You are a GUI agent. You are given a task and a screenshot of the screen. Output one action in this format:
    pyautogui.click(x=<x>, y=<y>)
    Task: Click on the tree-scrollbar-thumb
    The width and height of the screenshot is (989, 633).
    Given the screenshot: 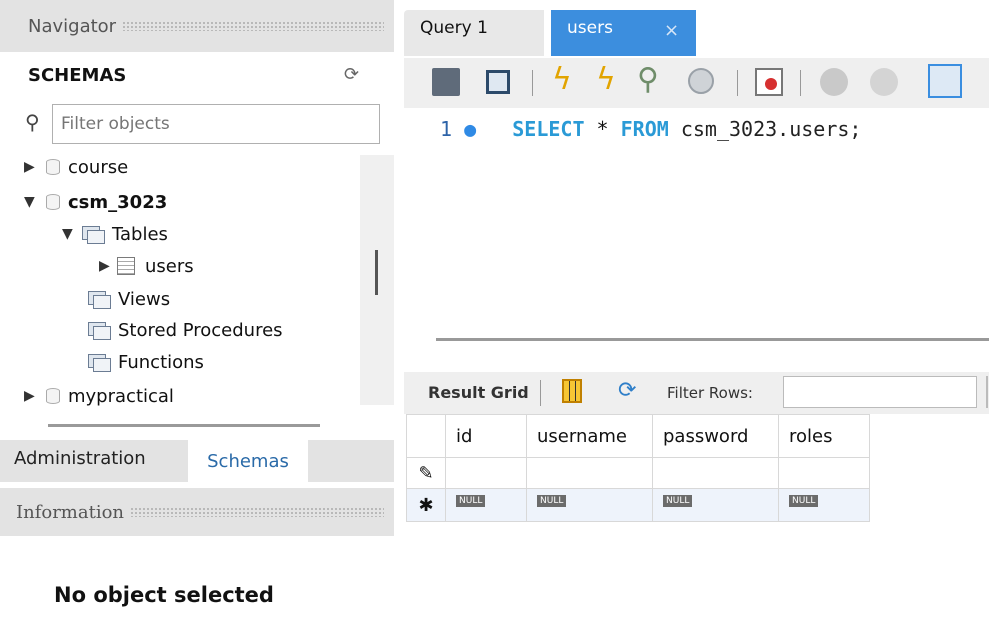 What is the action you would take?
    pyautogui.click(x=376, y=272)
    